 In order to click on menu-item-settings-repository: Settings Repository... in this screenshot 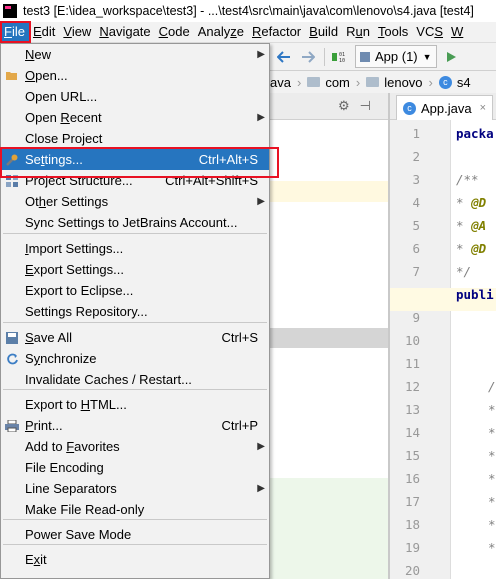, I will do `click(135, 311)`.